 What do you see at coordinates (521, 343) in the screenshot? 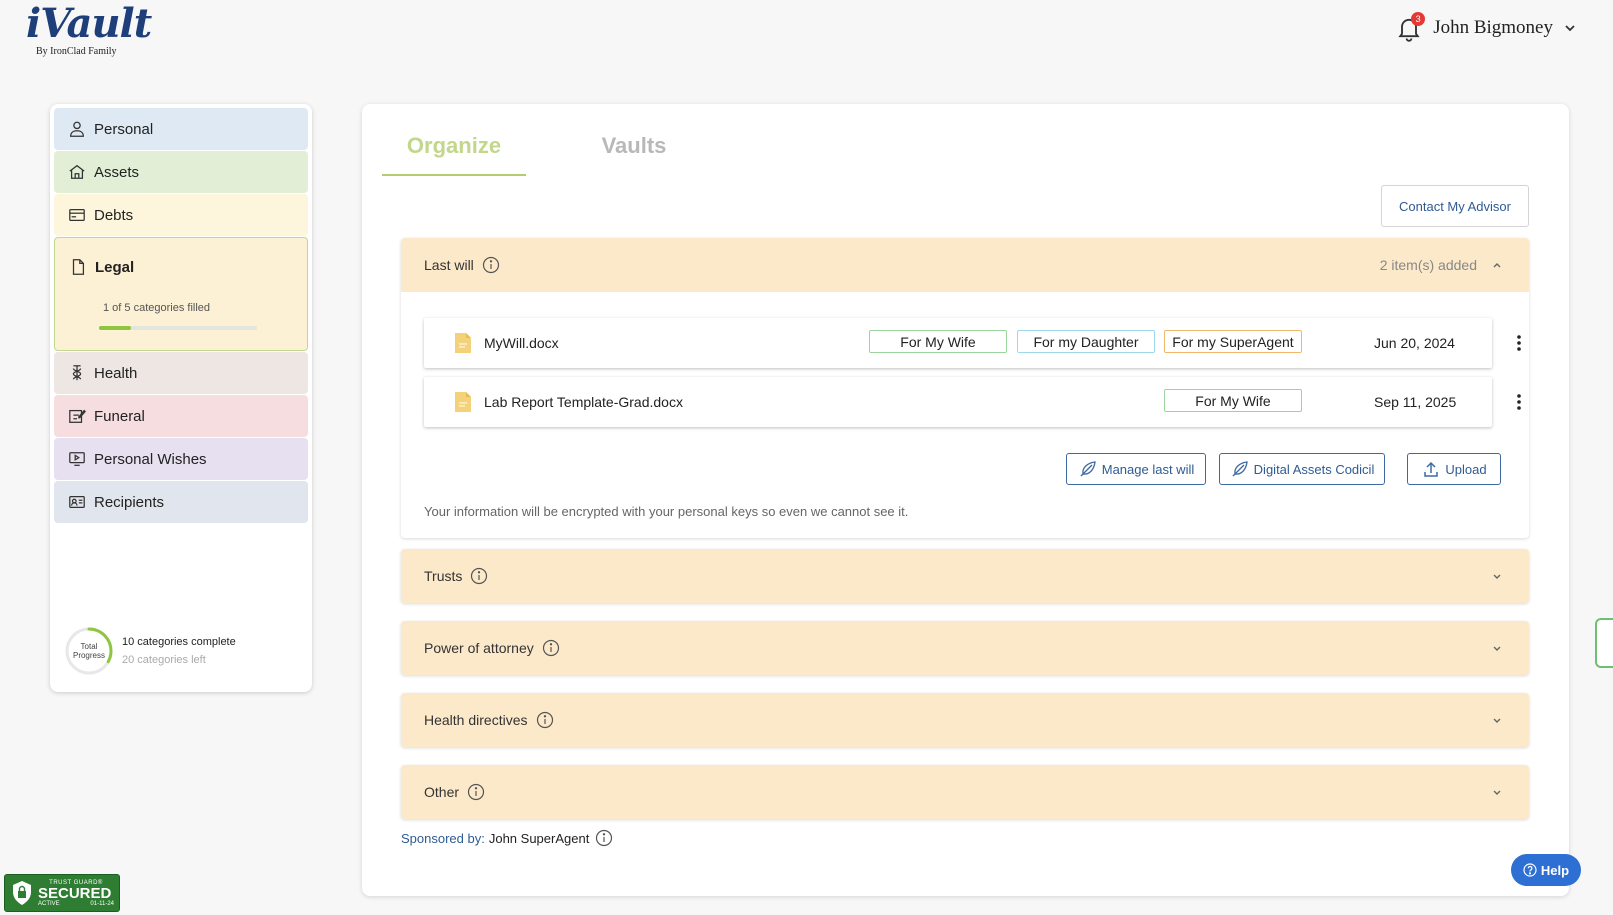
I see `file-name: MyWill.docx` at bounding box center [521, 343].